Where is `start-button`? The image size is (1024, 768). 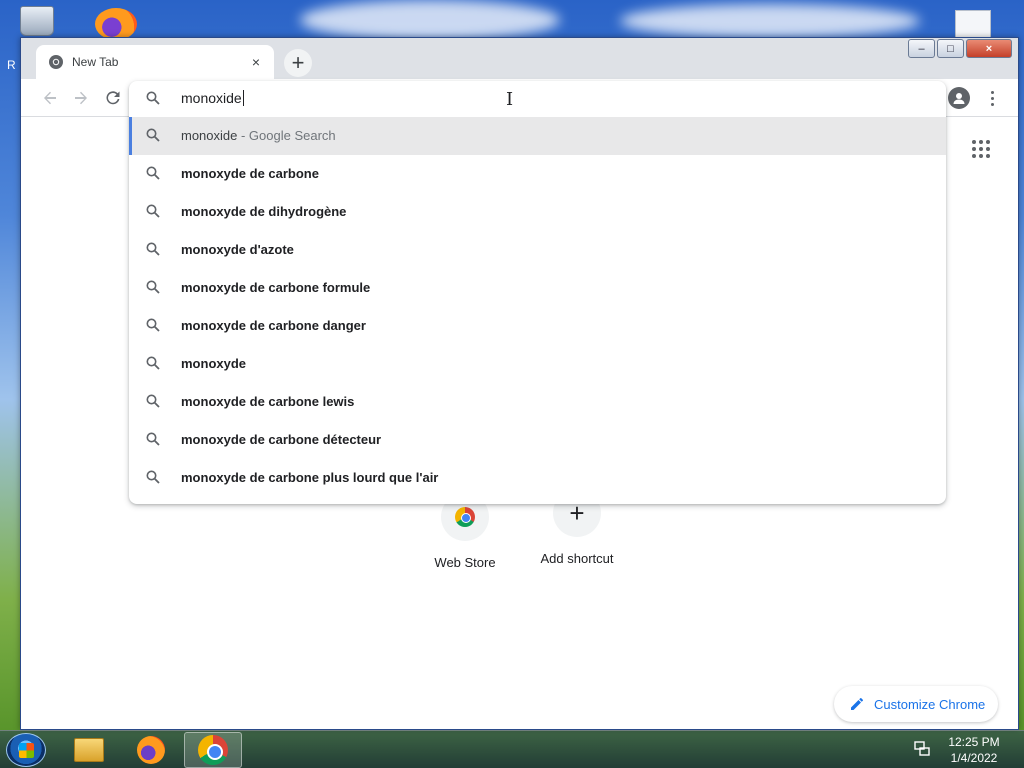
start-button is located at coordinates (26, 750).